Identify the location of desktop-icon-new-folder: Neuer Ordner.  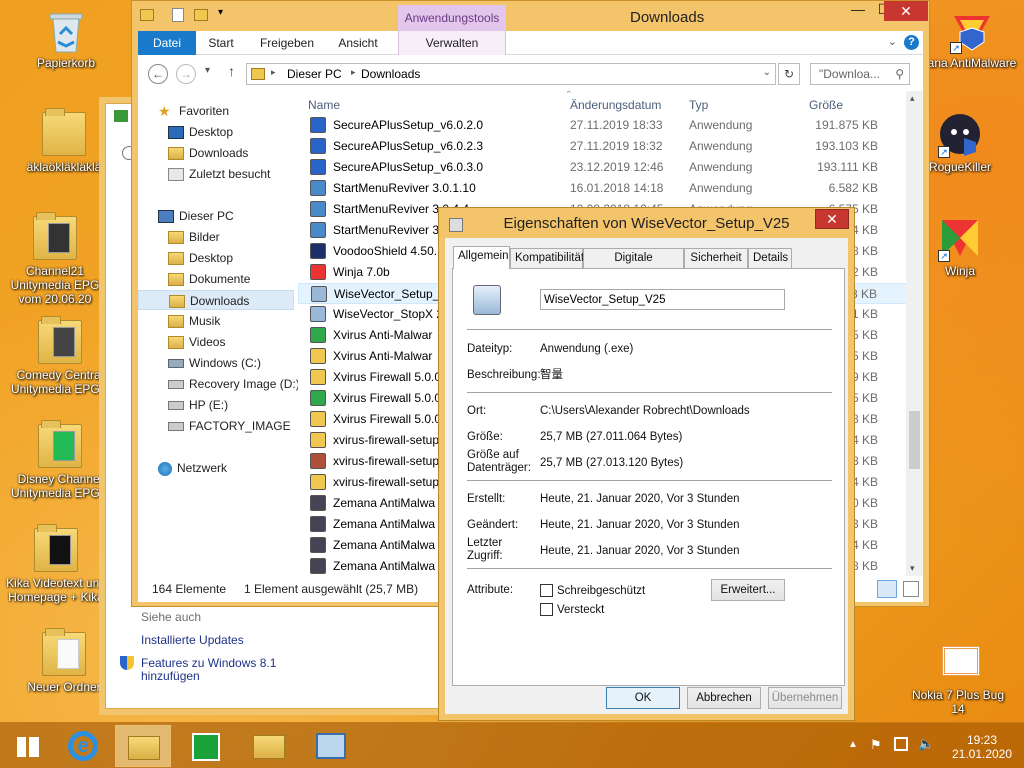
(64, 661).